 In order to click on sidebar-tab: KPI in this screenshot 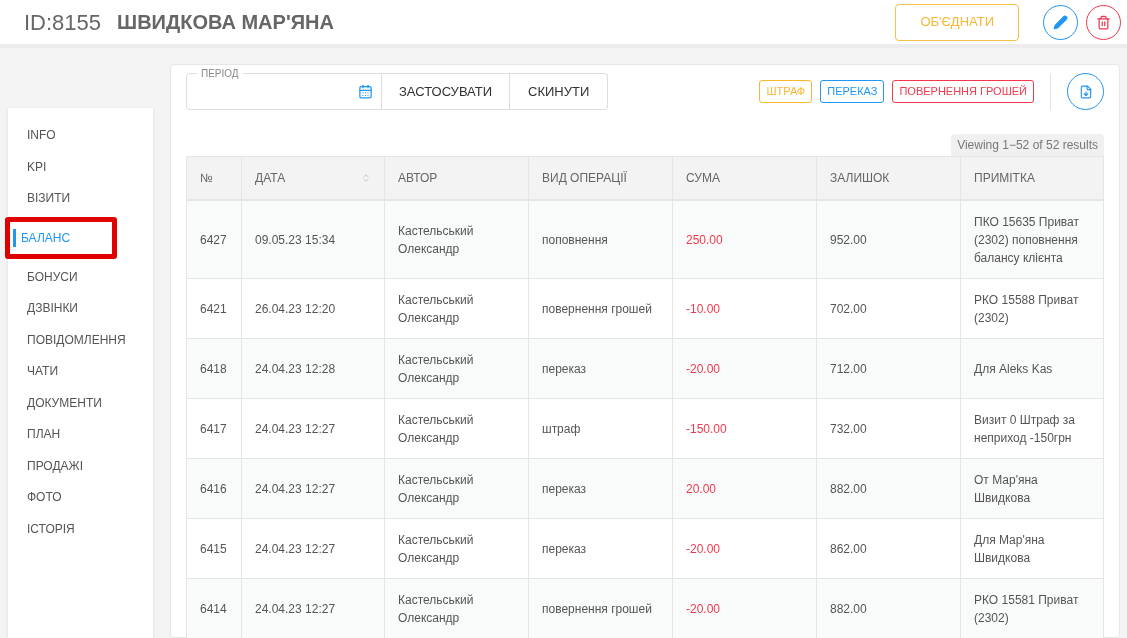, I will do `click(27, 166)`.